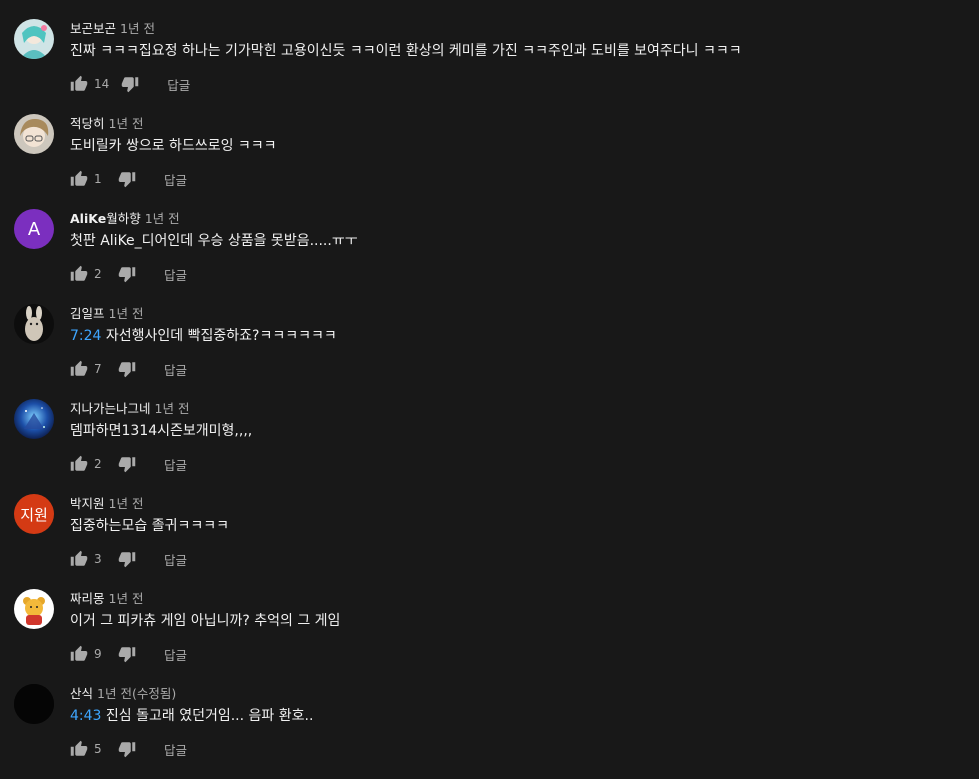  Describe the element at coordinates (173, 146) in the screenshot. I see `comment-text: 도비릴카 쌍으로 하드쓰로잉 ㅋㅋㅋ` at that location.